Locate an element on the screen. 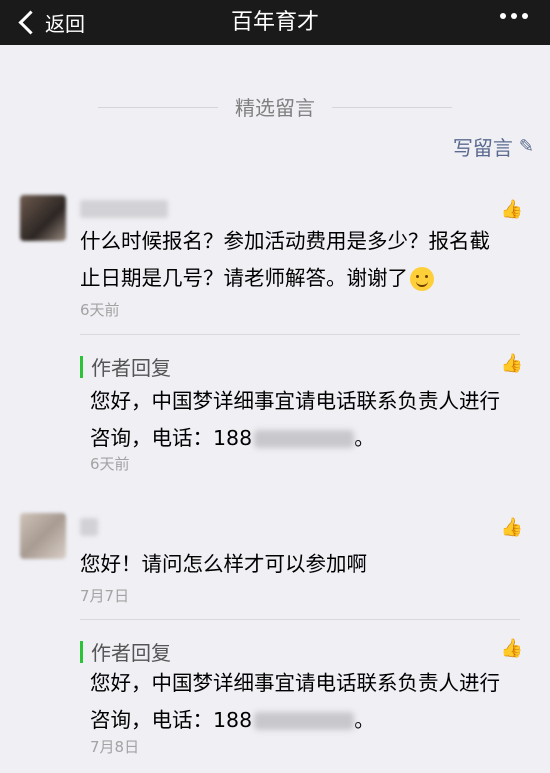 This screenshot has height=773, width=550. comment-text: 您好！请问怎么样才可以参加啊 is located at coordinates (223, 564).